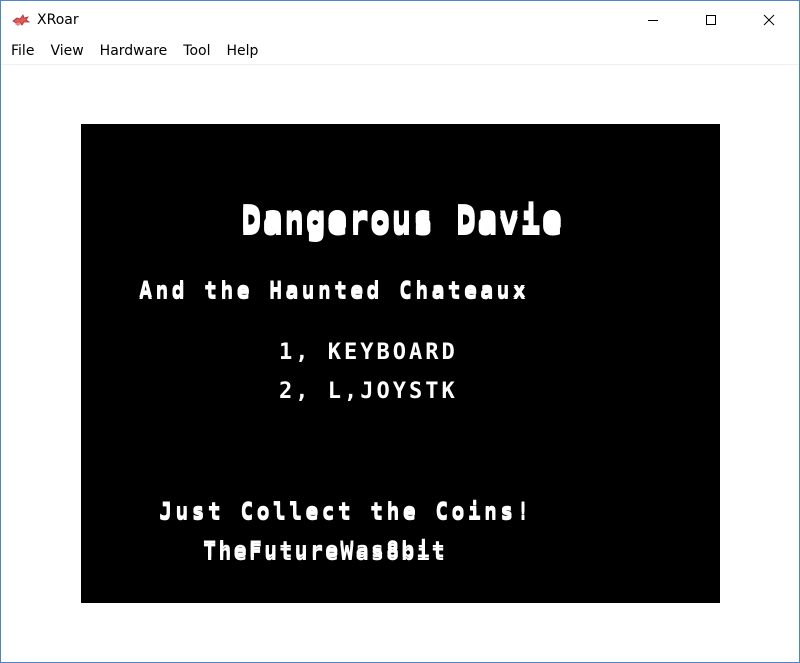 The image size is (800, 663). Describe the element at coordinates (21, 20) in the screenshot. I see `xroar-dragon-icon` at that location.